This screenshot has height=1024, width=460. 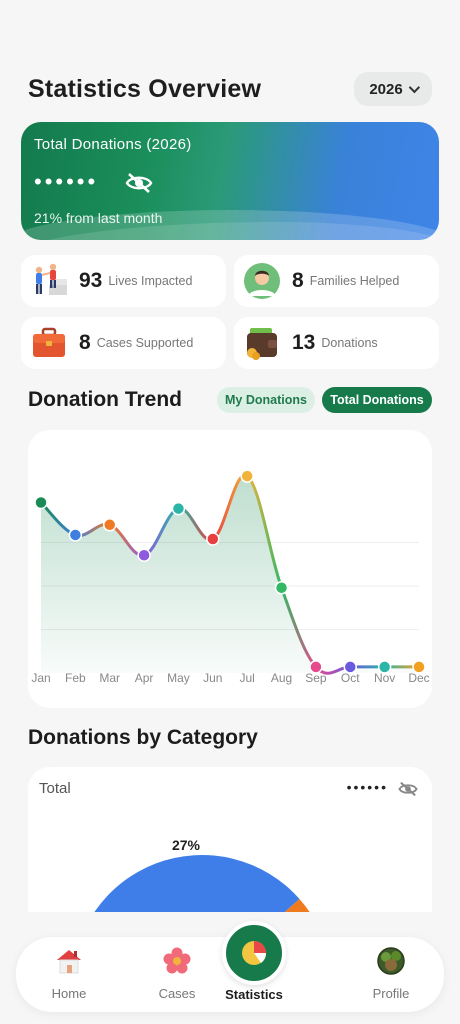 I want to click on stat-families-helped: 8 Families Helped, so click(x=336, y=281).